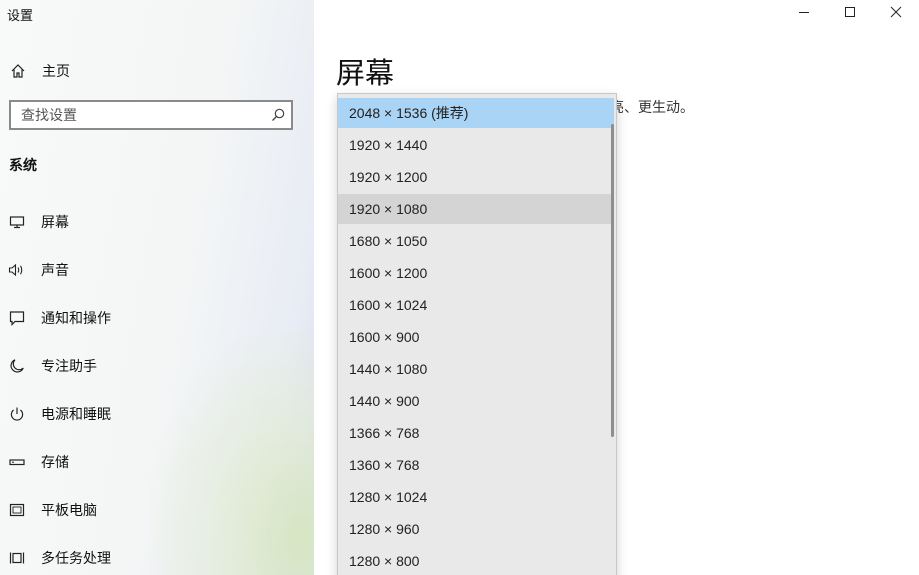 Image resolution: width=919 pixels, height=575 pixels. I want to click on sidebar-item-multitasking: 多任务处理, so click(157, 554).